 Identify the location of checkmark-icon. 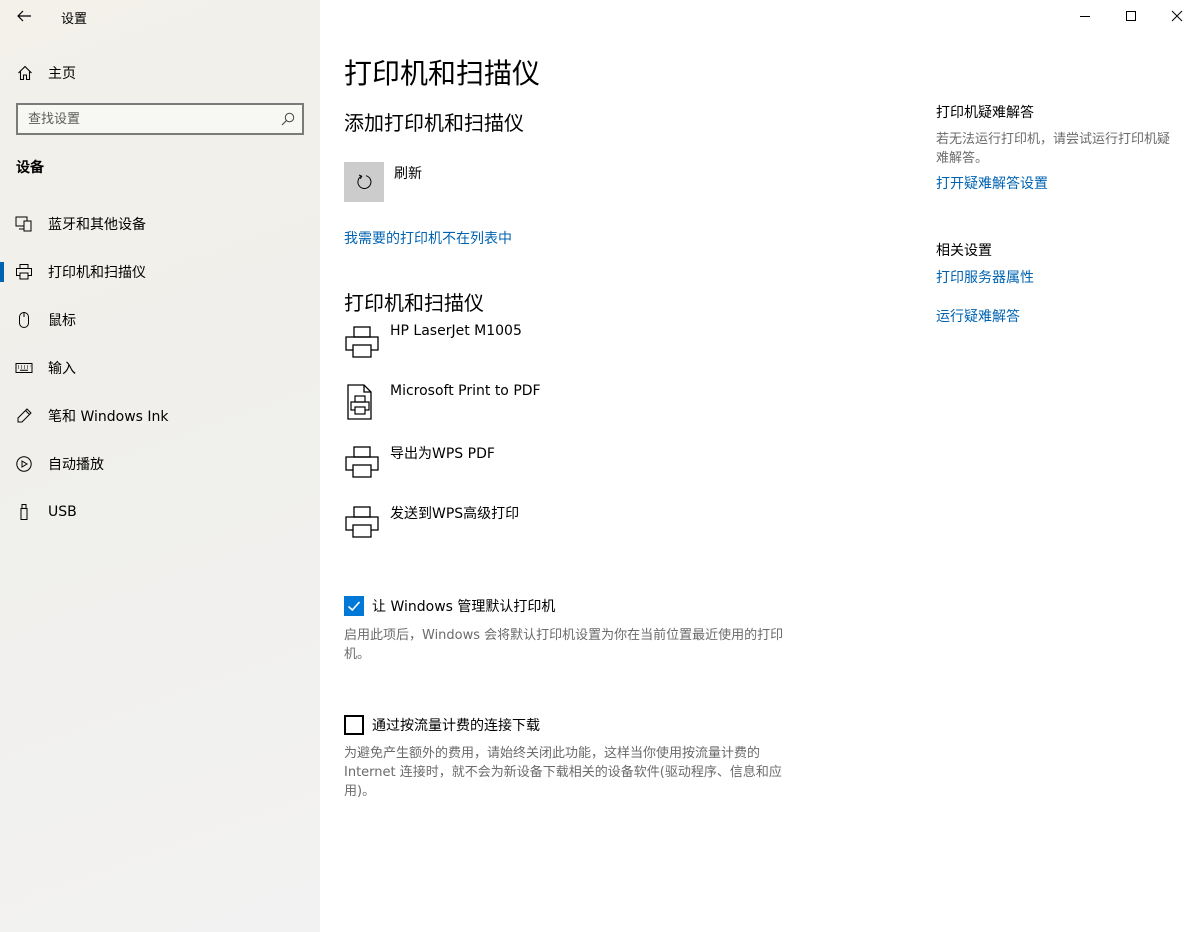
(354, 606).